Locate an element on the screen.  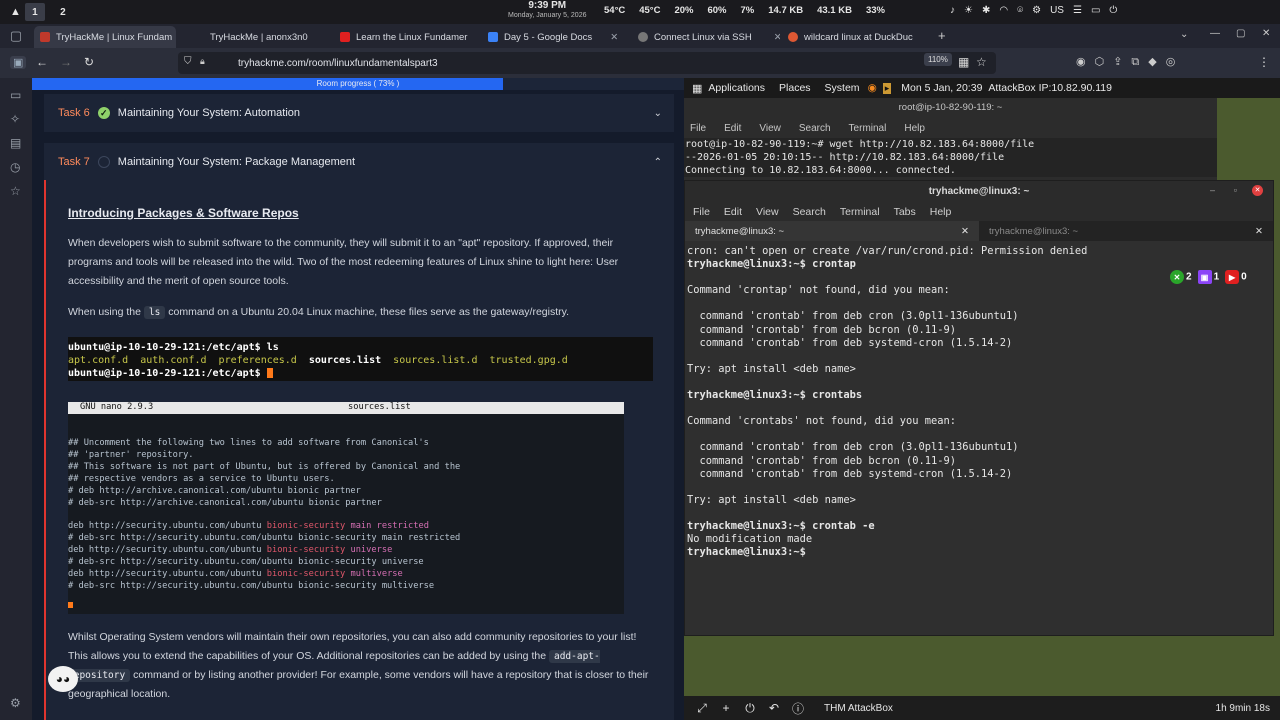
brightness-icon: ☀ is located at coordinates (968, 10).